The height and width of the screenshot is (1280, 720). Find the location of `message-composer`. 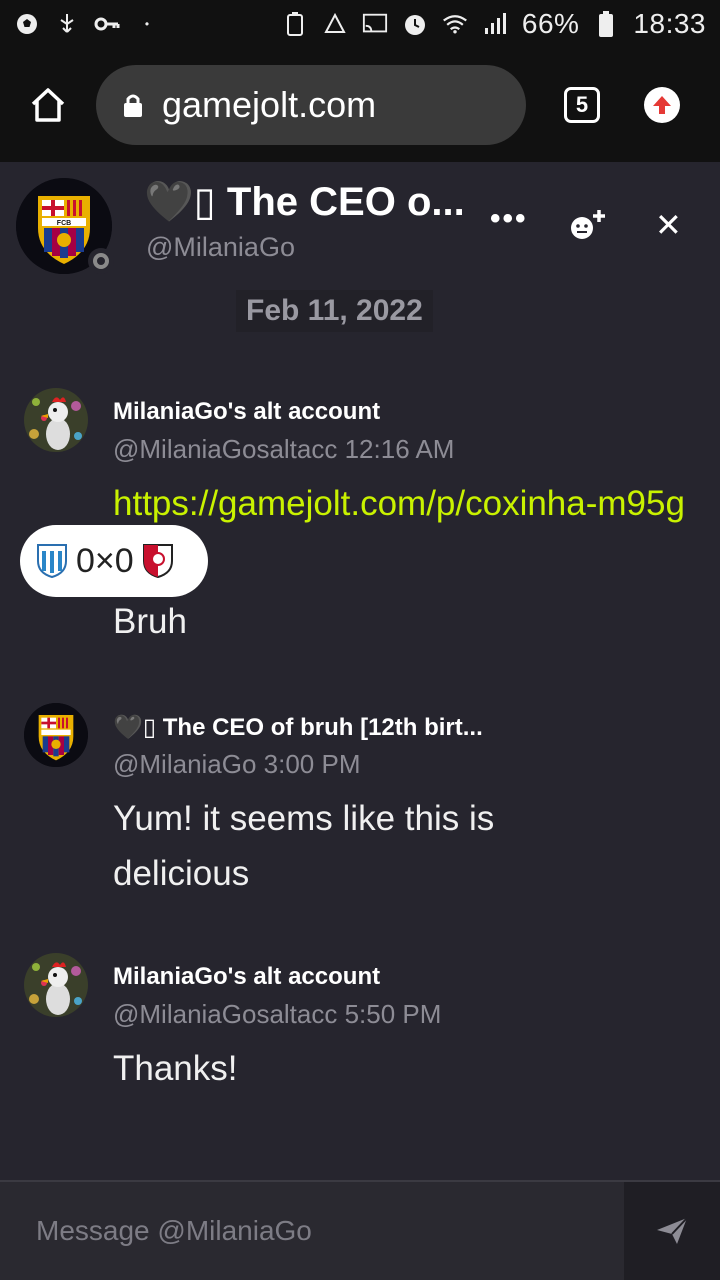

message-composer is located at coordinates (360, 1230).